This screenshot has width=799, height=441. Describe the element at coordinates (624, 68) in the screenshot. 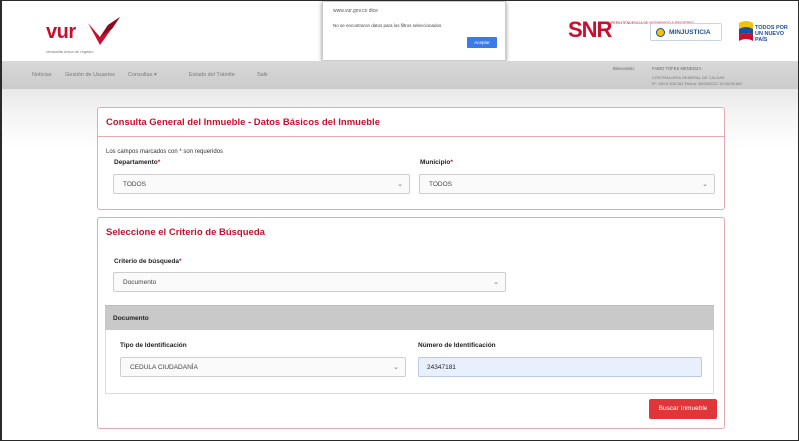

I see `user-label: Bienvenido:` at that location.